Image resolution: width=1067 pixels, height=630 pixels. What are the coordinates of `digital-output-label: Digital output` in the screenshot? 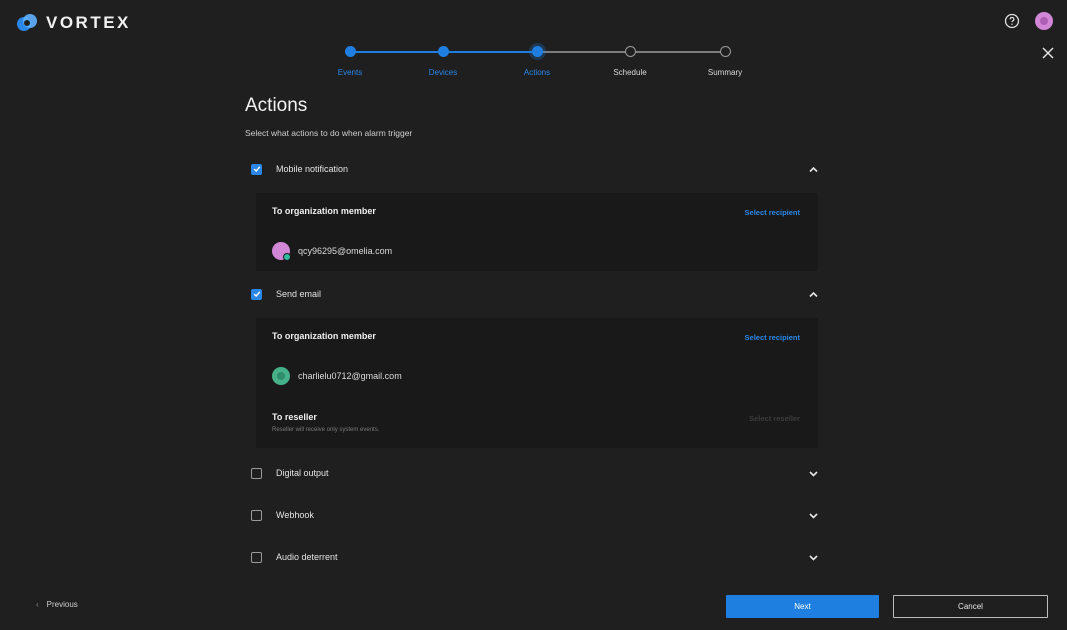 It's located at (302, 473).